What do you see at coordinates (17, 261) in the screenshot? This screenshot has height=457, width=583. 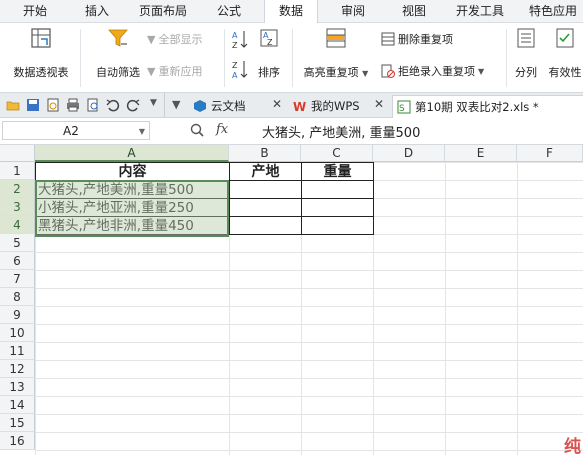 I see `row-header: 6` at bounding box center [17, 261].